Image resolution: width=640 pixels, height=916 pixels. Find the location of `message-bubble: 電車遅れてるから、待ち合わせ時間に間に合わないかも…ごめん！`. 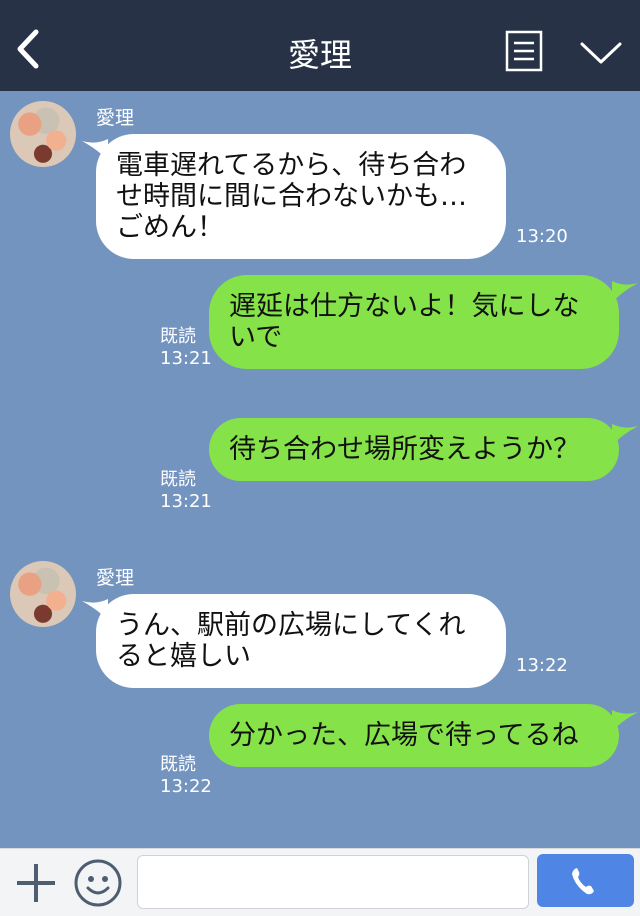

message-bubble: 電車遅れてるから、待ち合わせ時間に間に合わないかも…ごめん！ is located at coordinates (301, 196).